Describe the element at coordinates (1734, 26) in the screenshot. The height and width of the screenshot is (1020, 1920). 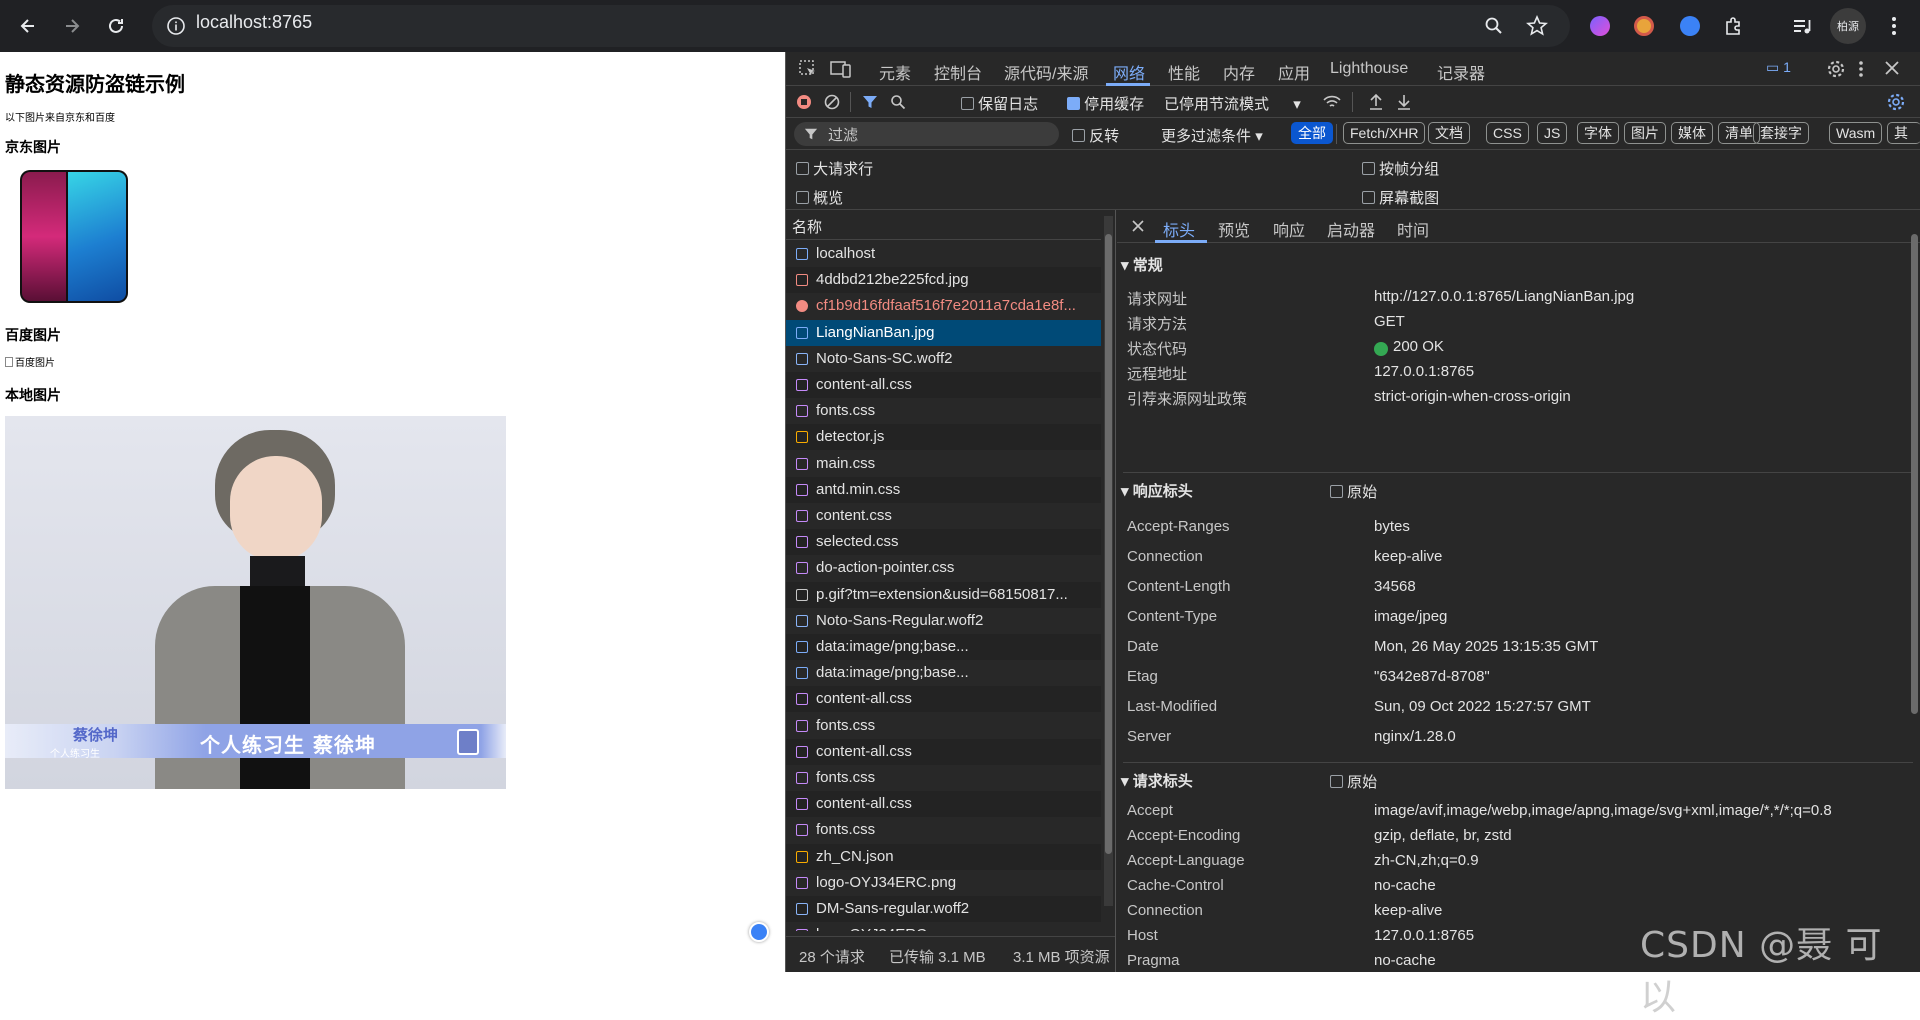
I see `extensions-button` at that location.